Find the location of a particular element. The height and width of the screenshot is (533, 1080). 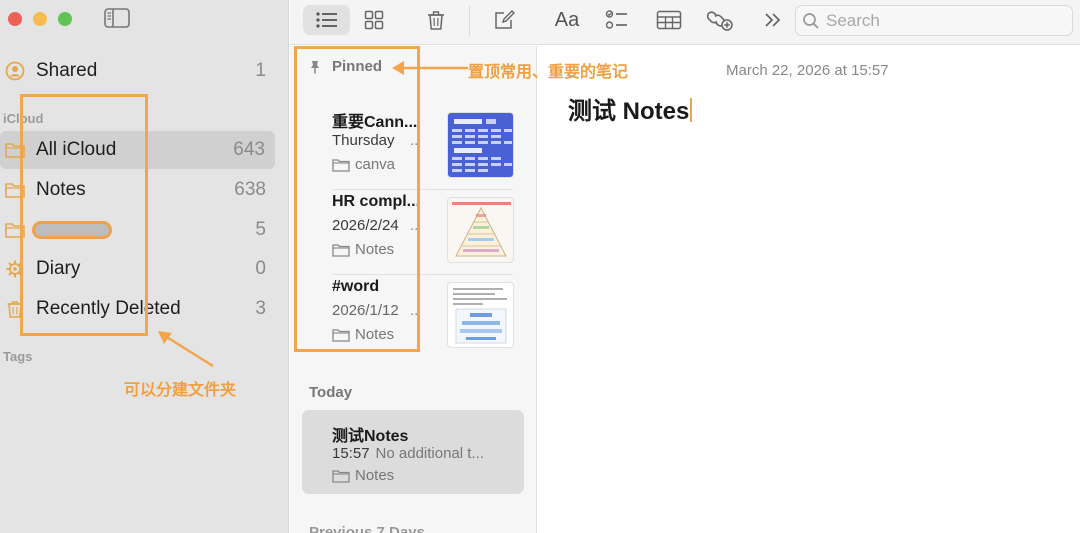

list-view-icon is located at coordinates (326, 20).